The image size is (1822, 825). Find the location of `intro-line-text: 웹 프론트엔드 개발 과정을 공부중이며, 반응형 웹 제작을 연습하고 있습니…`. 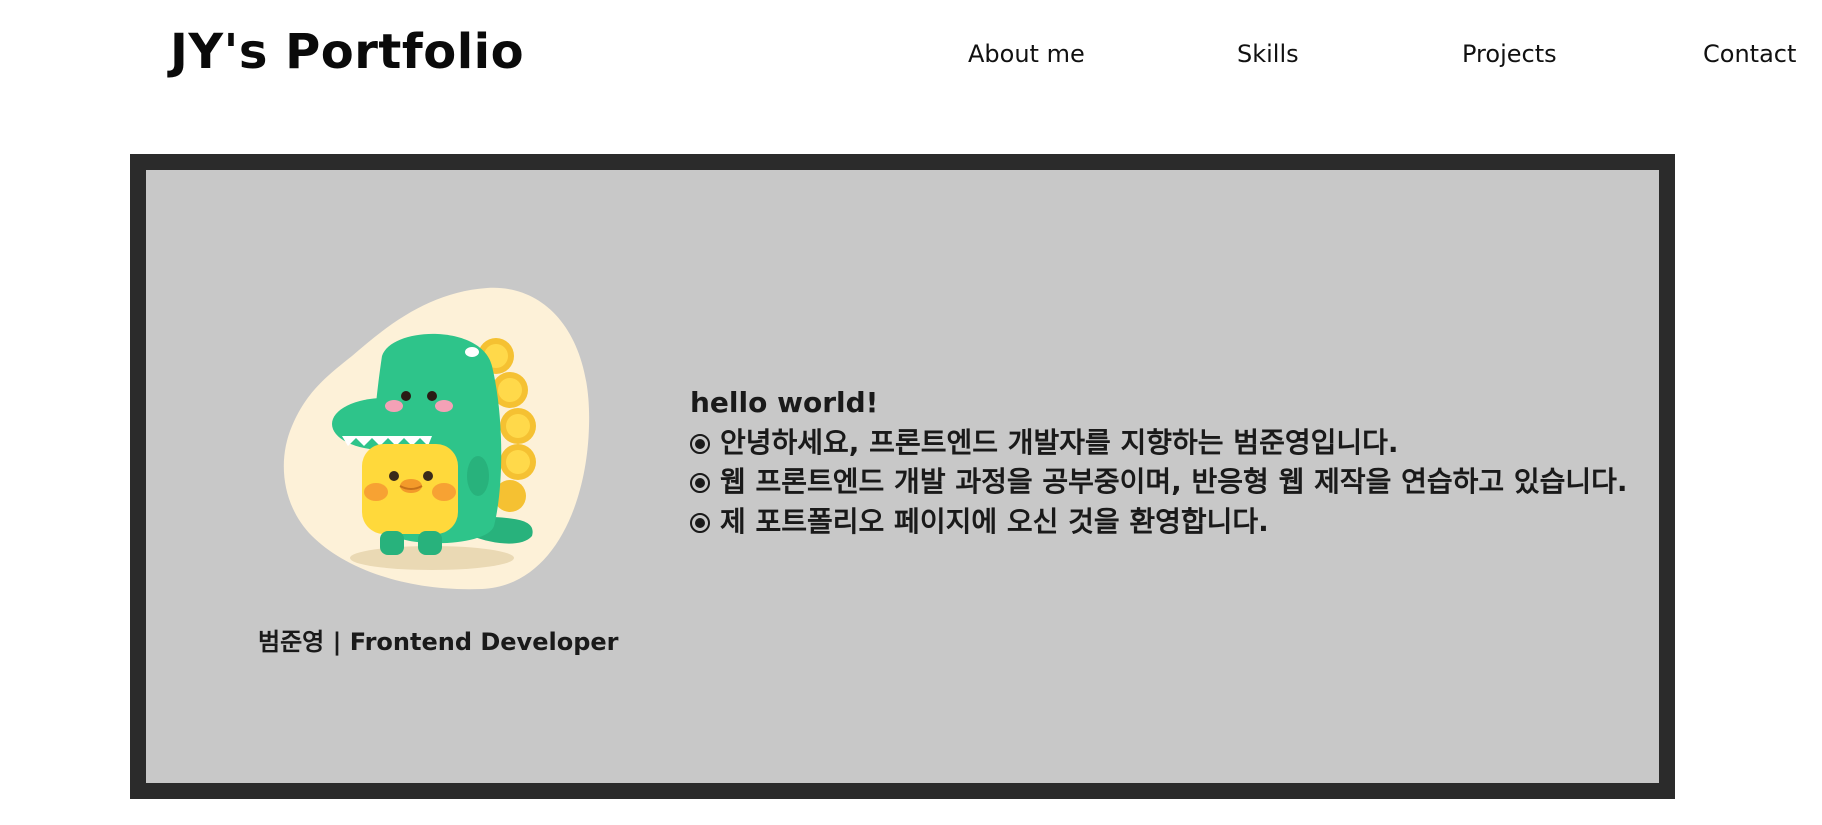

intro-line-text: 웹 프론트엔드 개발 과정을 공부중이며, 반응형 웹 제작을 연습하고 있습니… is located at coordinates (1174, 481).